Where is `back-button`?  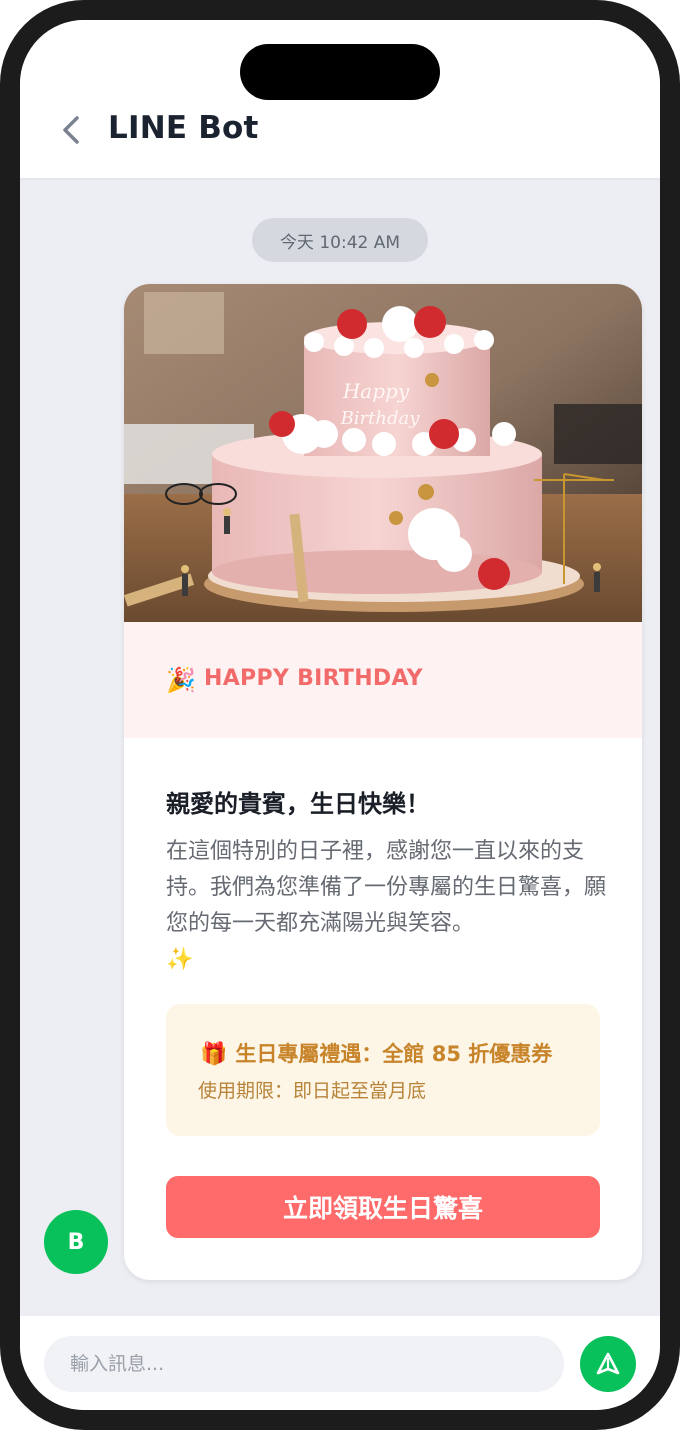
back-button is located at coordinates (71, 130).